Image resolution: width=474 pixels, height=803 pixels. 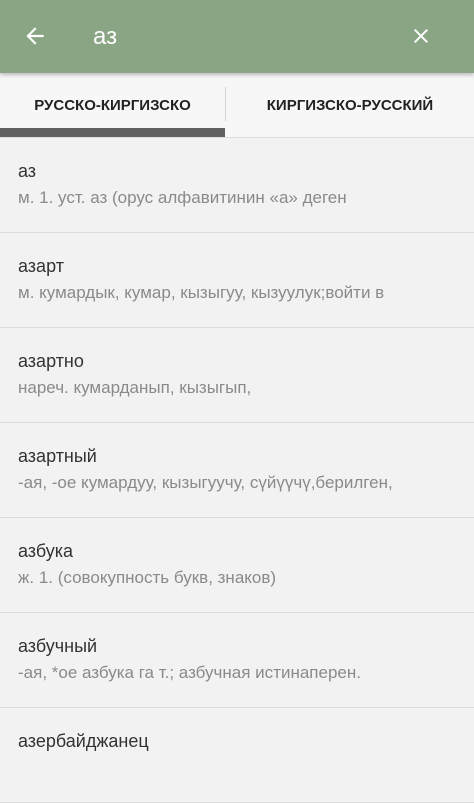 I want to click on arrow-left-icon, so click(x=35, y=36).